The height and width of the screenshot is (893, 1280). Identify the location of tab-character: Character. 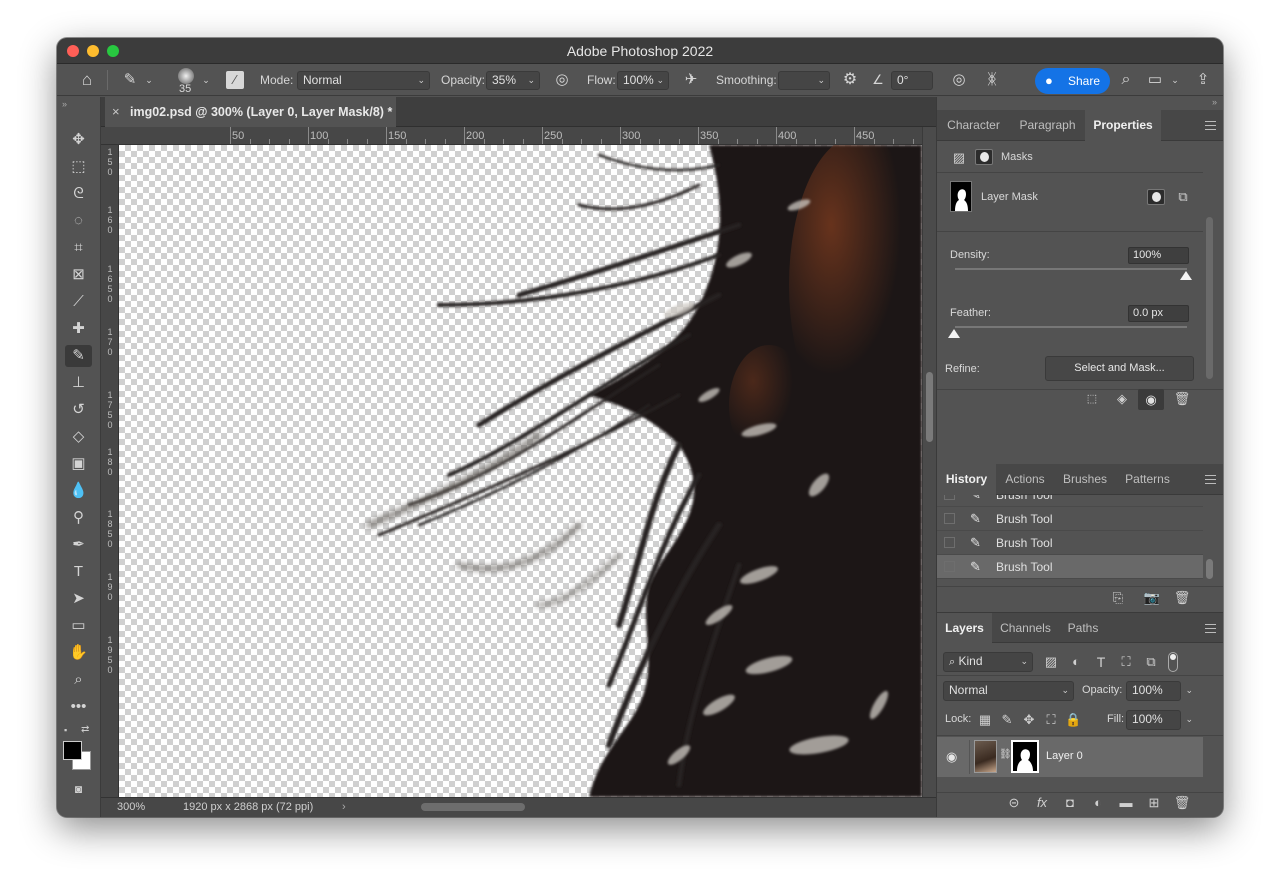
(973, 125).